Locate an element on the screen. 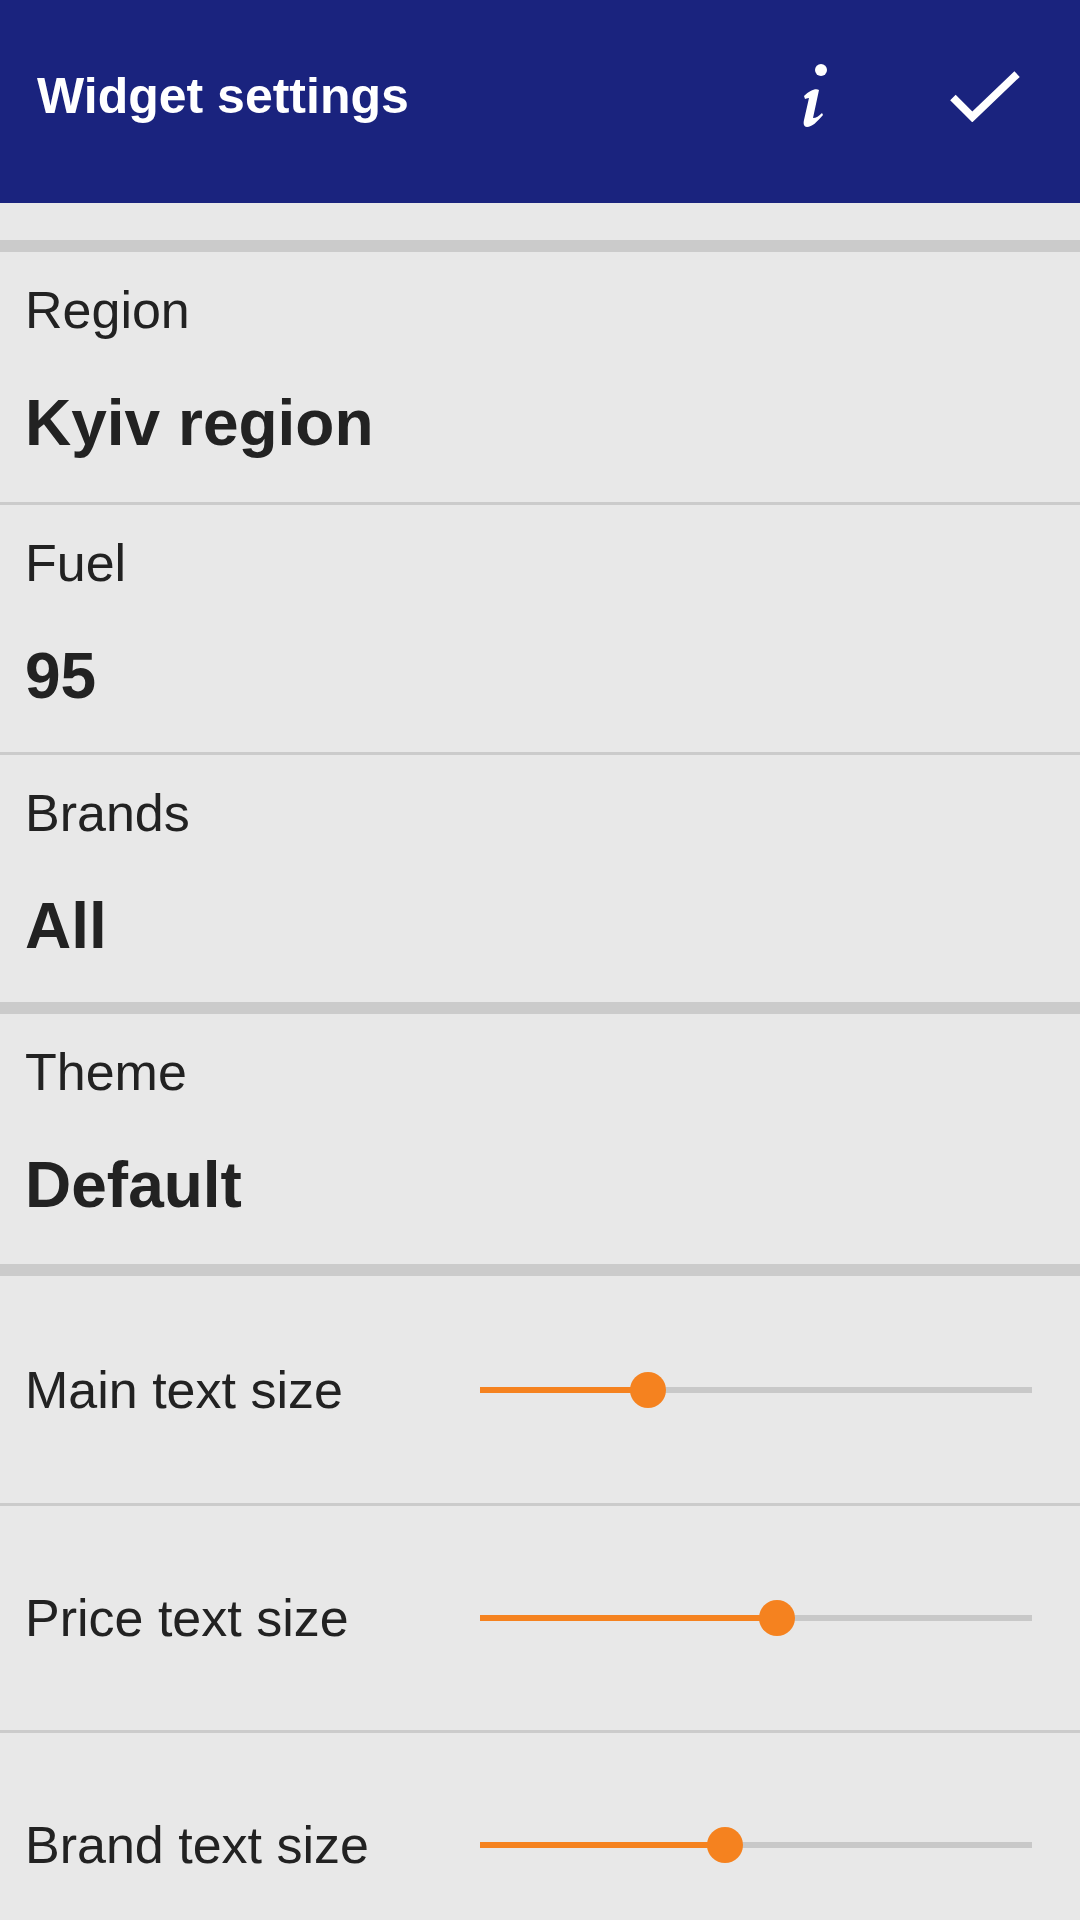  slider-label: Price text size is located at coordinates (187, 1618).